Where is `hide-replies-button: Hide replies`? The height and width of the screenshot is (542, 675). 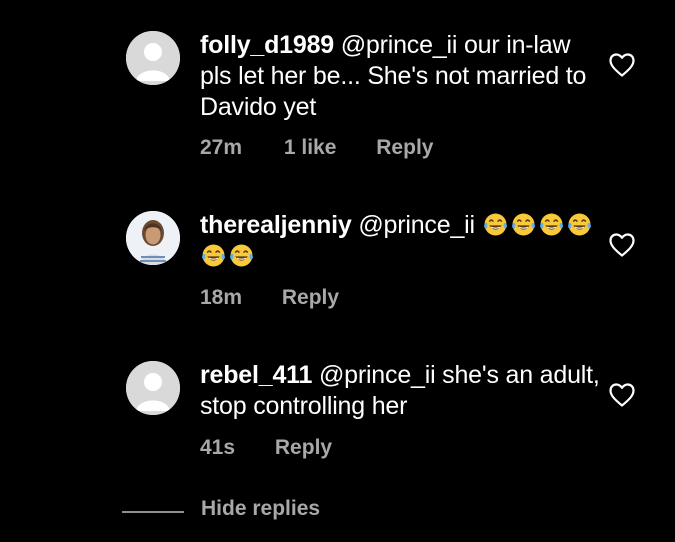 hide-replies-button: Hide replies is located at coordinates (260, 509).